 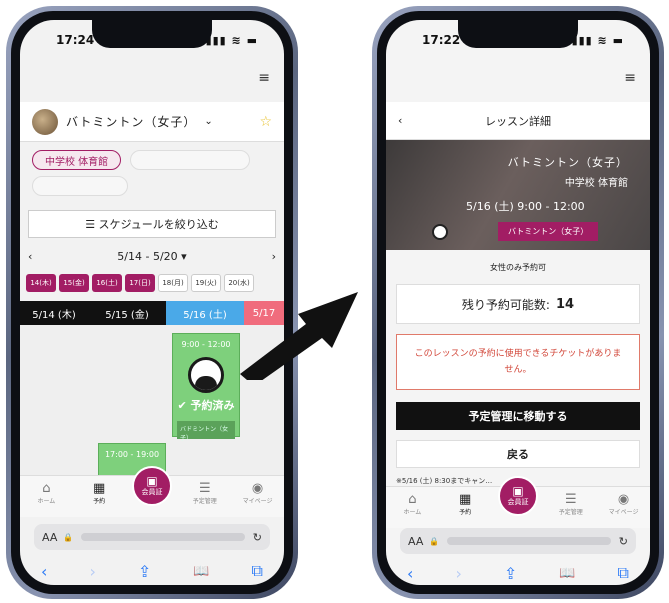 I want to click on date-chip: 18(月), so click(x=173, y=283).